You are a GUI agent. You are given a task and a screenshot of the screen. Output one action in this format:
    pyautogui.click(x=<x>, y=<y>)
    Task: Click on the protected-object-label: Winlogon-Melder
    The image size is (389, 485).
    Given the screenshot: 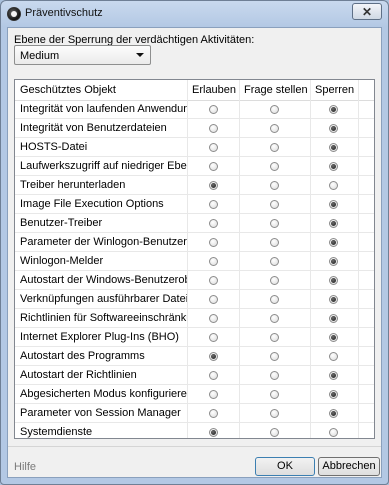 What is the action you would take?
    pyautogui.click(x=101, y=261)
    